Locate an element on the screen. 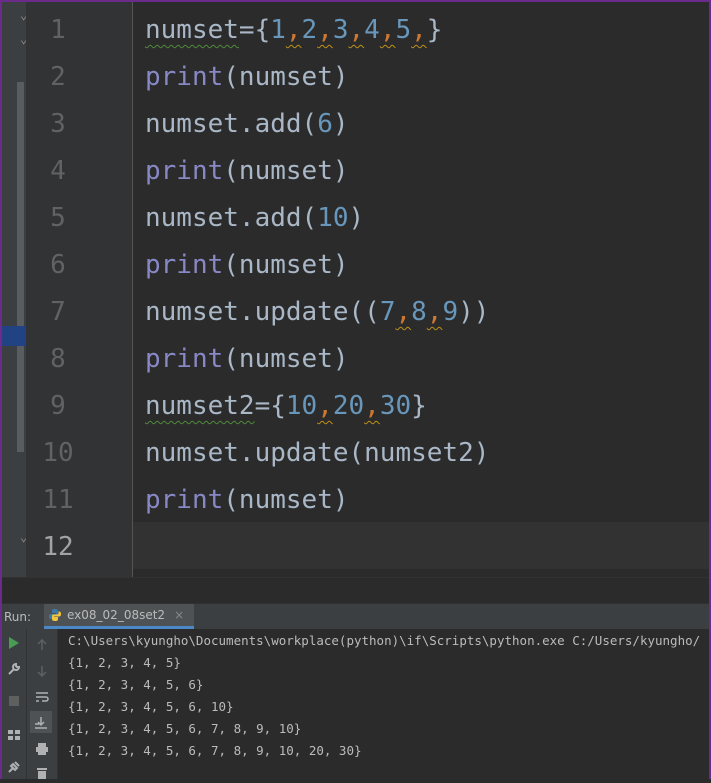  code-line-6: print(numset) is located at coordinates (247, 265).